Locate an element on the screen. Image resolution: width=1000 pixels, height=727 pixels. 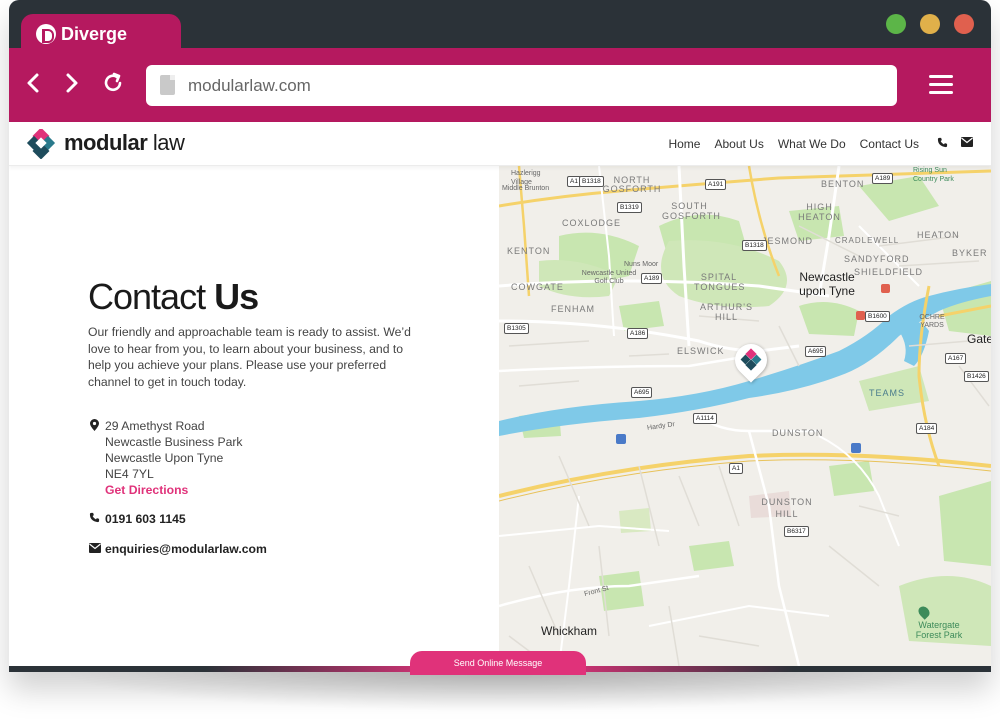
map-label: Middle Brunton is located at coordinates (526, 188).